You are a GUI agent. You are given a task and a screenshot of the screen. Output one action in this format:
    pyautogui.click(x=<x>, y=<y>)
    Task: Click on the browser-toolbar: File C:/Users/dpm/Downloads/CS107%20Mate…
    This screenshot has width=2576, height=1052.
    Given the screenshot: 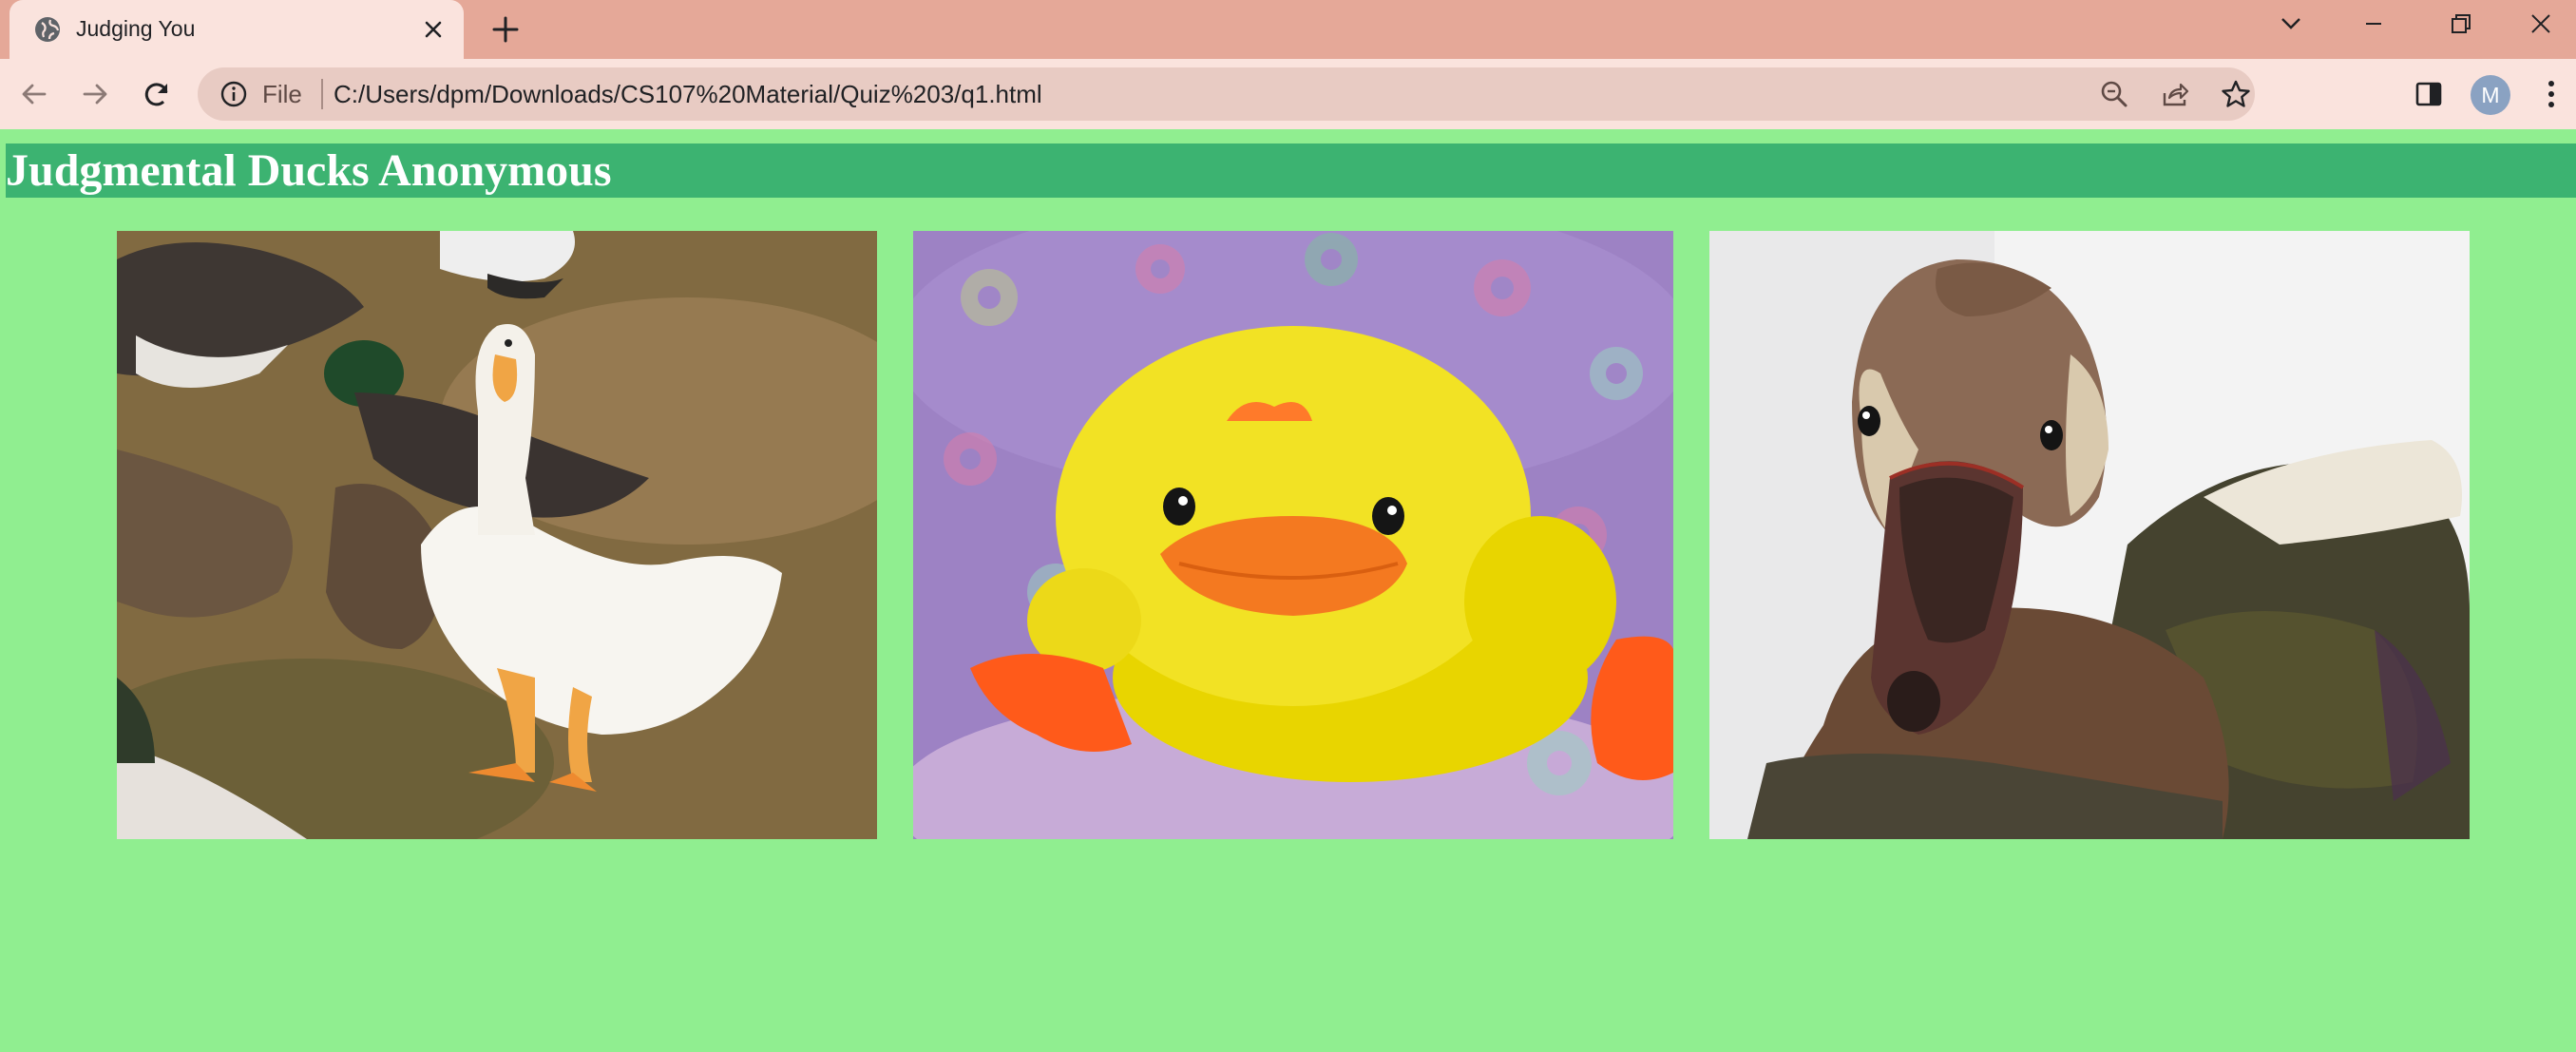 What is the action you would take?
    pyautogui.click(x=1288, y=94)
    